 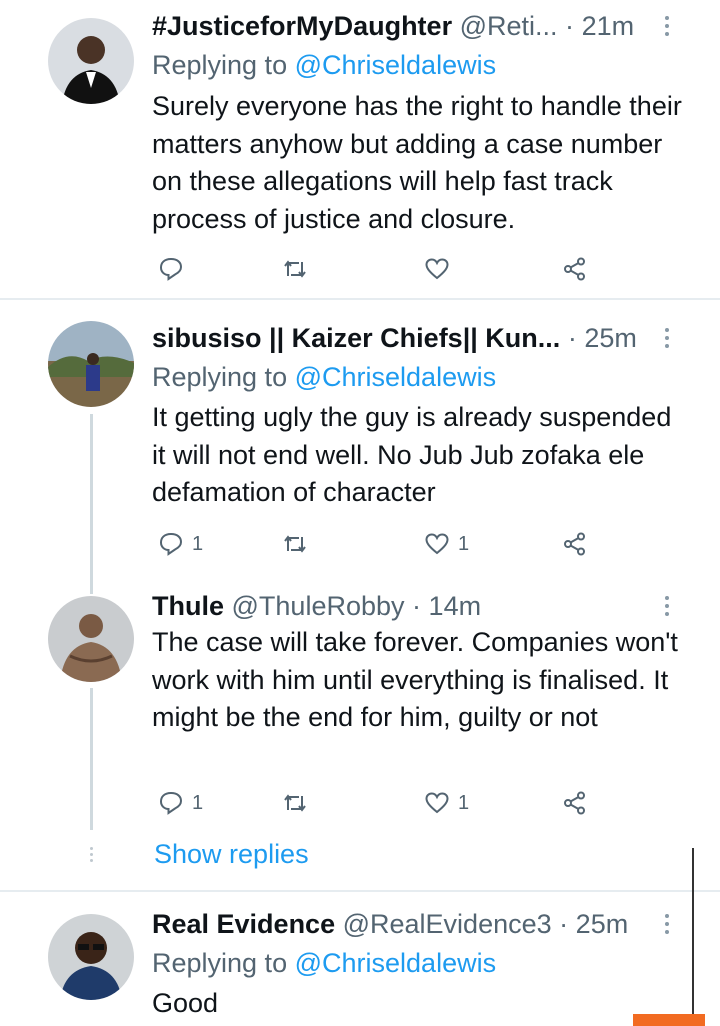 What do you see at coordinates (185, 1003) in the screenshot?
I see `tweet-text: Good` at bounding box center [185, 1003].